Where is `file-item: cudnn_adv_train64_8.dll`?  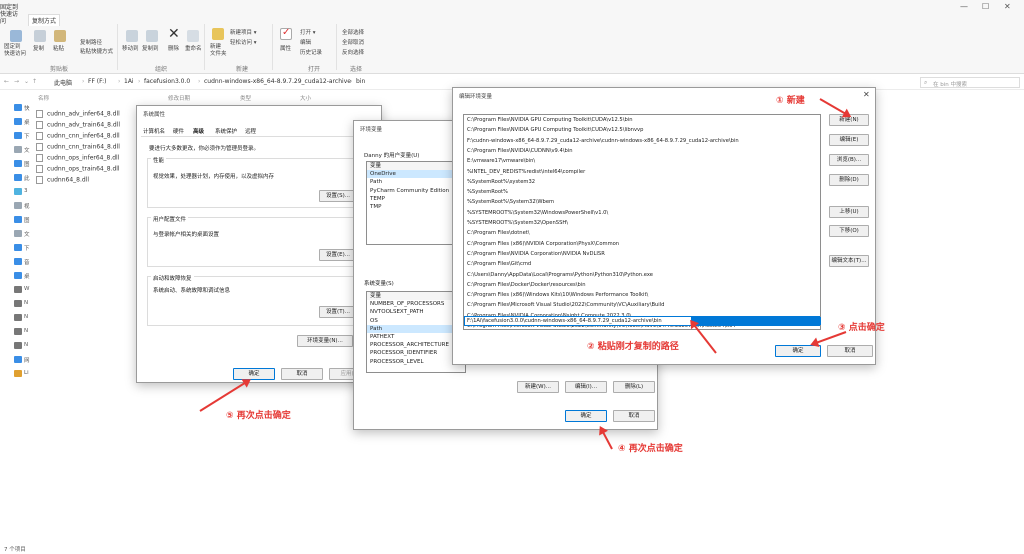 file-item: cudnn_adv_train64_8.dll is located at coordinates (78, 126).